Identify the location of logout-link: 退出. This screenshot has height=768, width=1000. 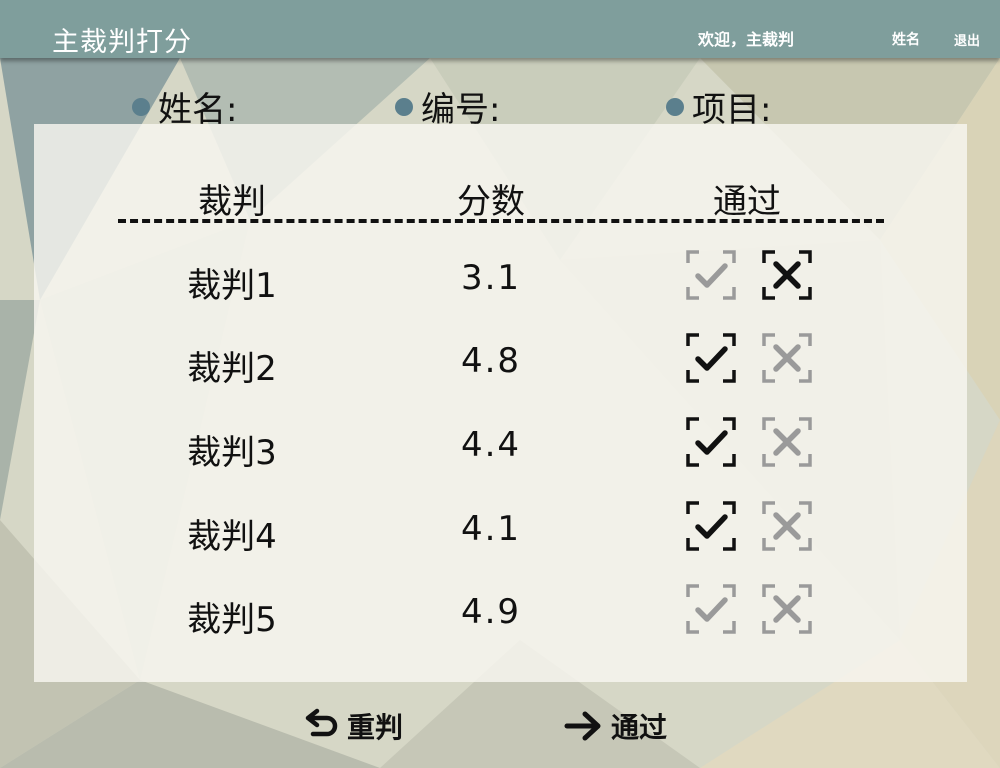
(967, 39).